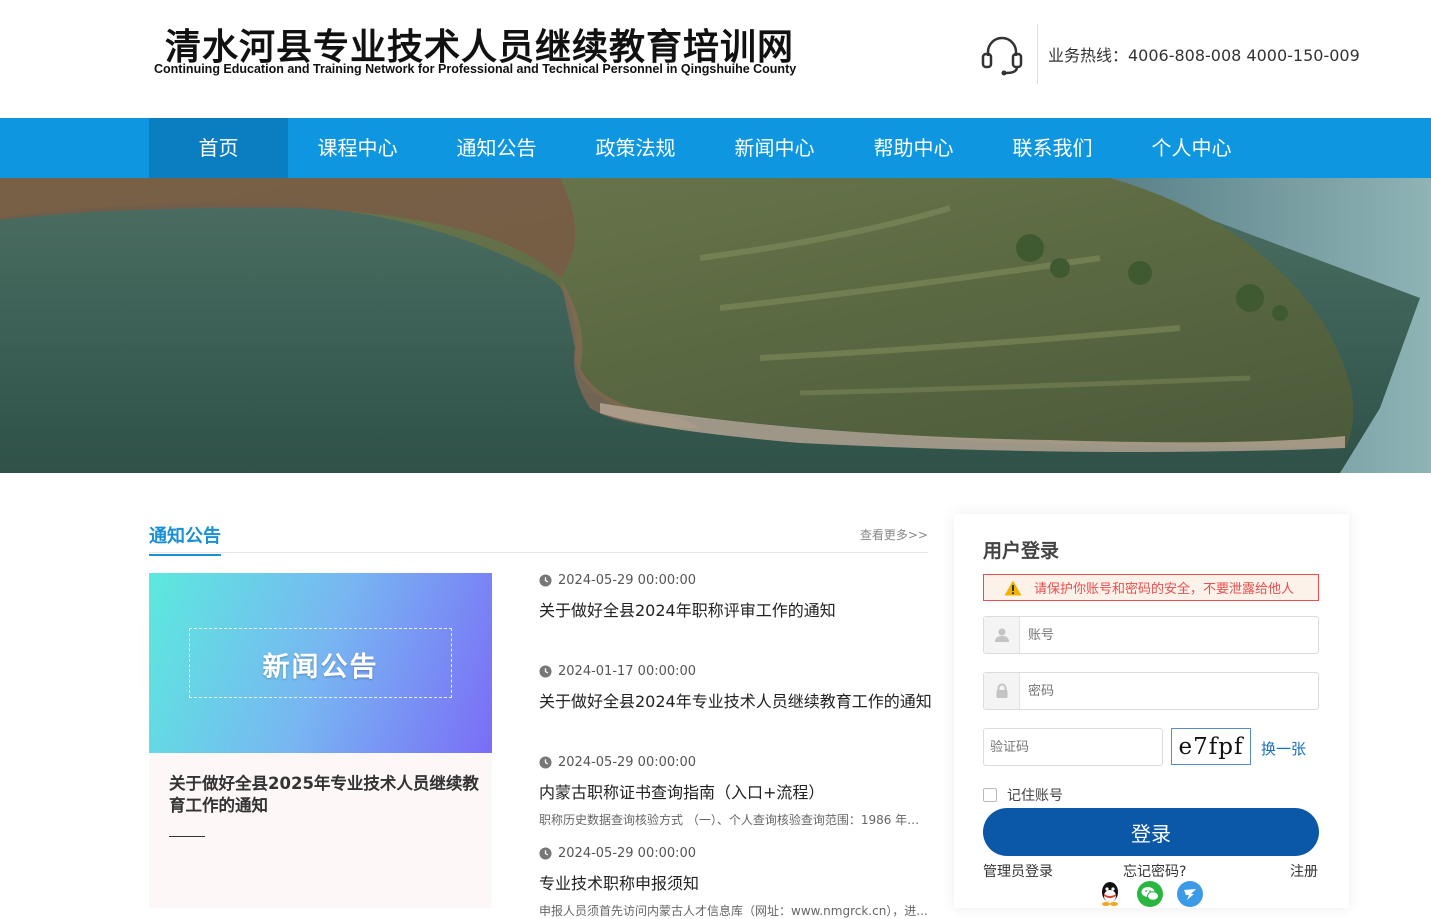 Image resolution: width=1431 pixels, height=919 pixels. I want to click on notices-section-header: 通知公告 查看更多>>, so click(538, 537).